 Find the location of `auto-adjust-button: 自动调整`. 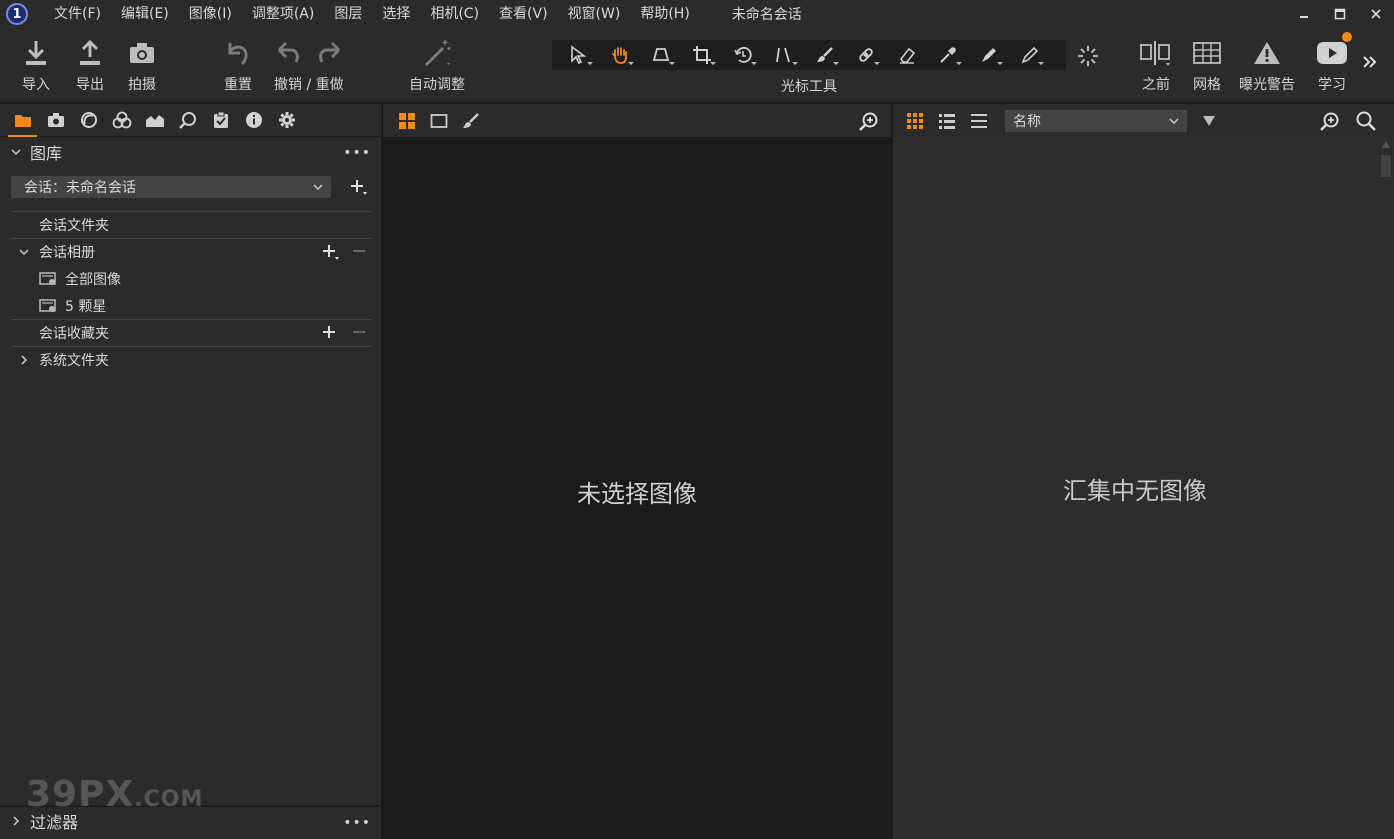

auto-adjust-button: 自动调整 is located at coordinates (437, 65).